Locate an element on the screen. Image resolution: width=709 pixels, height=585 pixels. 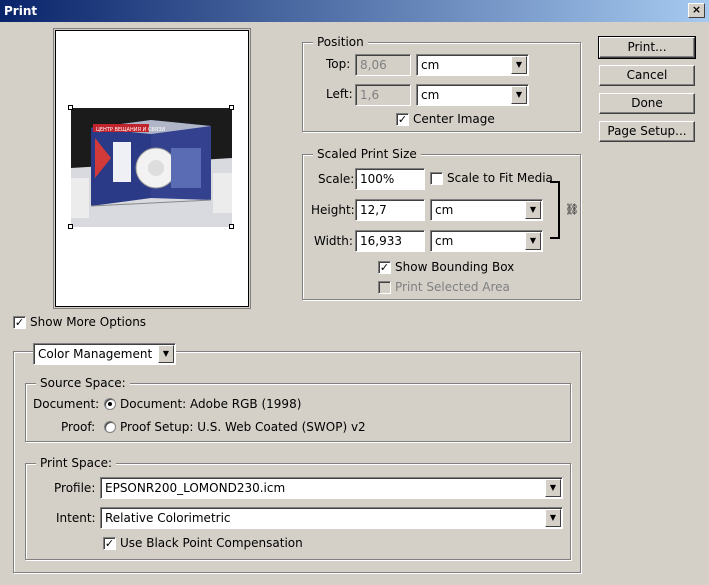
black-point-compensation-checkbox: ✓ is located at coordinates (109, 543).